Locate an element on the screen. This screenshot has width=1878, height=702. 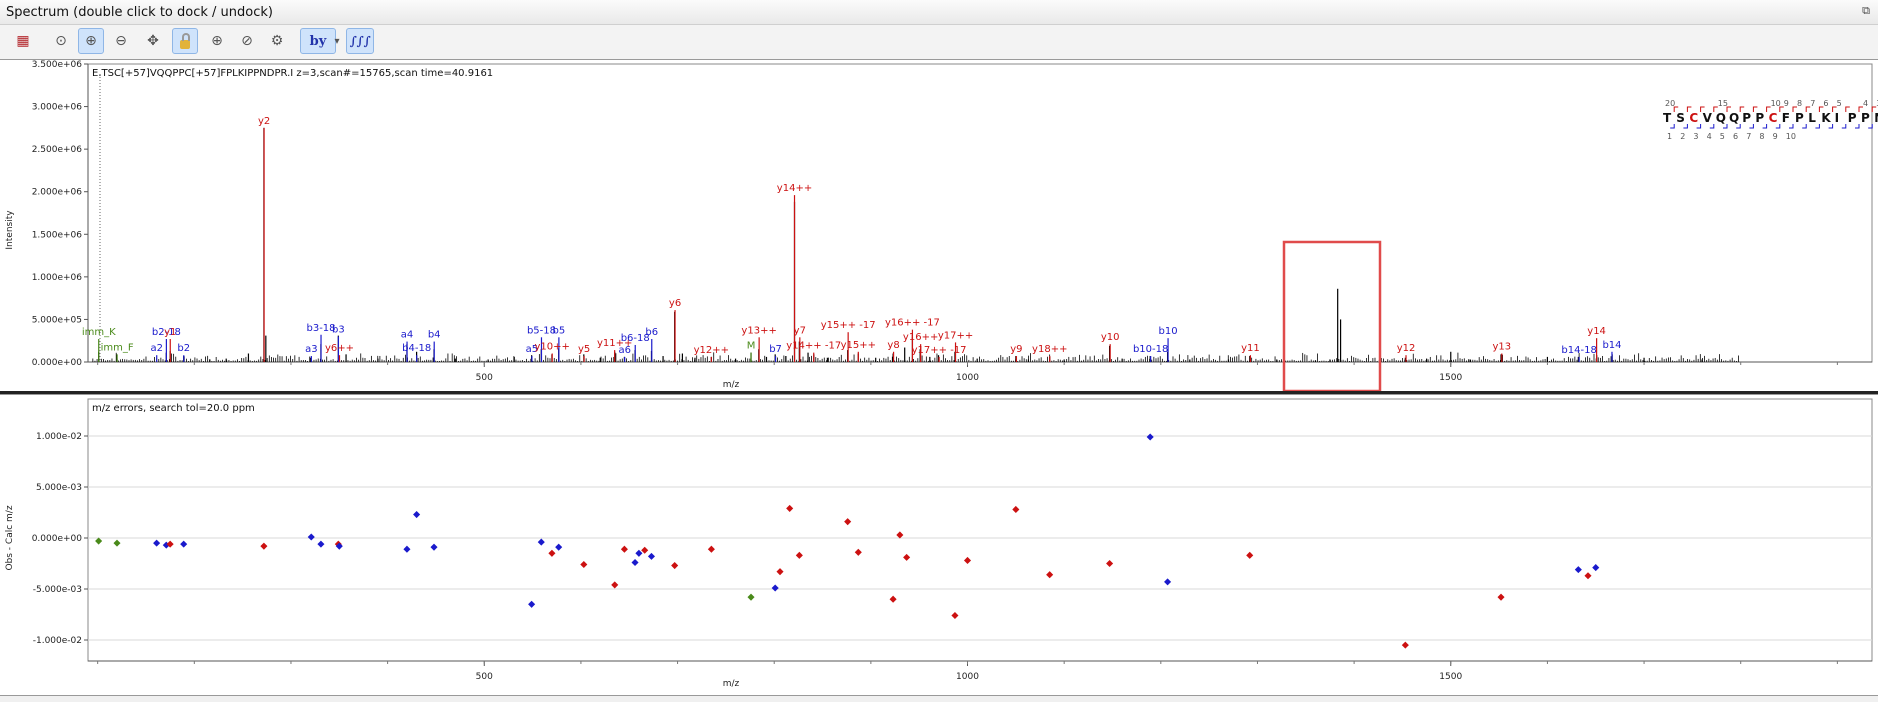
sequence-residue: N is located at coordinates (1876, 118).